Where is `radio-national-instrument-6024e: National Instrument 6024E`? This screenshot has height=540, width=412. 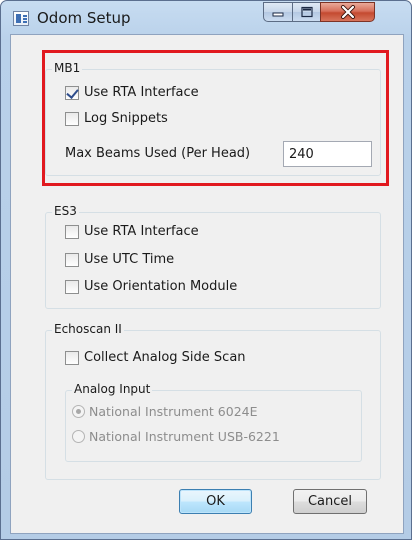
radio-national-instrument-6024e: National Instrument 6024E is located at coordinates (165, 411).